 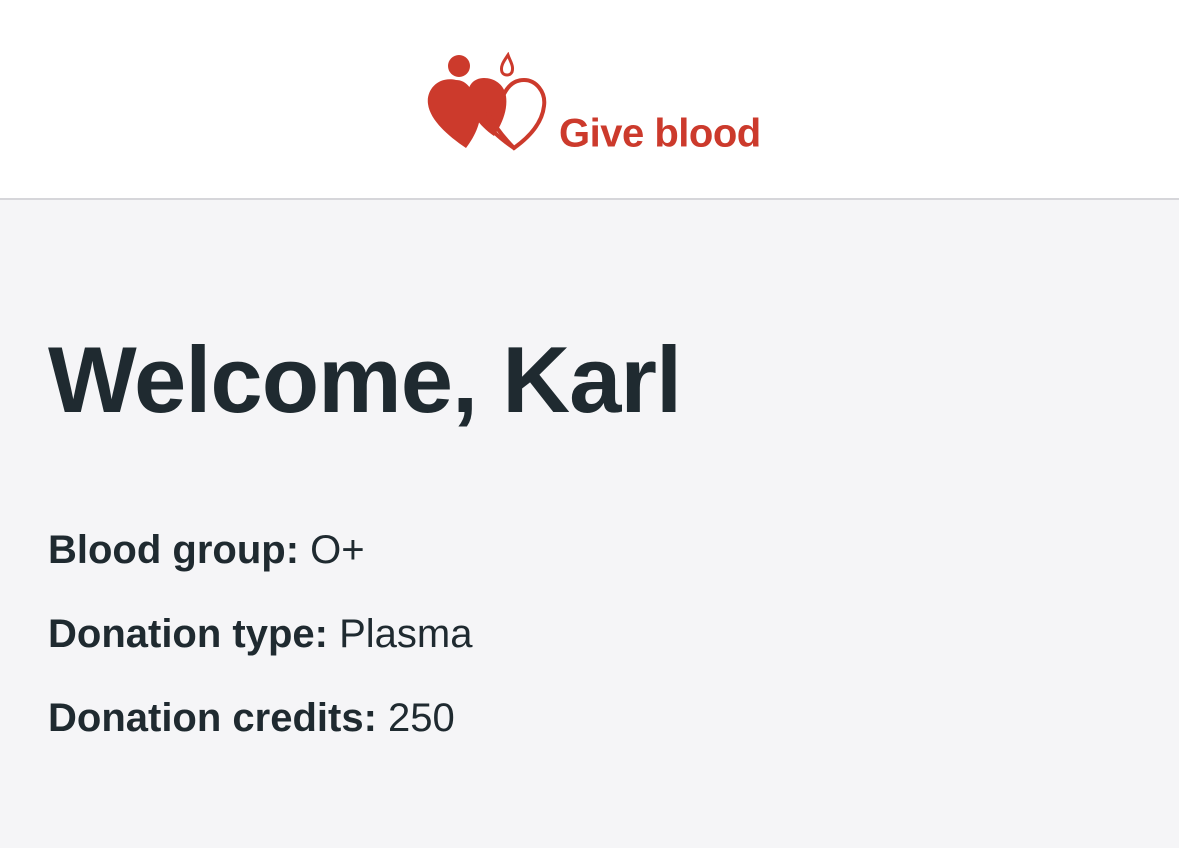 What do you see at coordinates (406, 634) in the screenshot?
I see `donation-type-value: Plasma` at bounding box center [406, 634].